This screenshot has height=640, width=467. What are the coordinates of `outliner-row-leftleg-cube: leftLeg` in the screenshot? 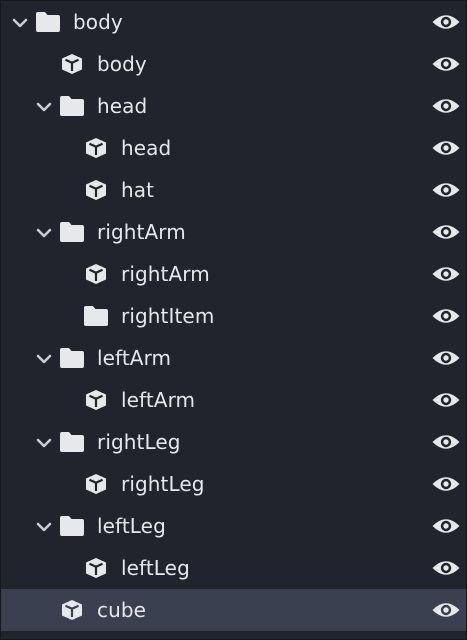 It's located at (233, 568).